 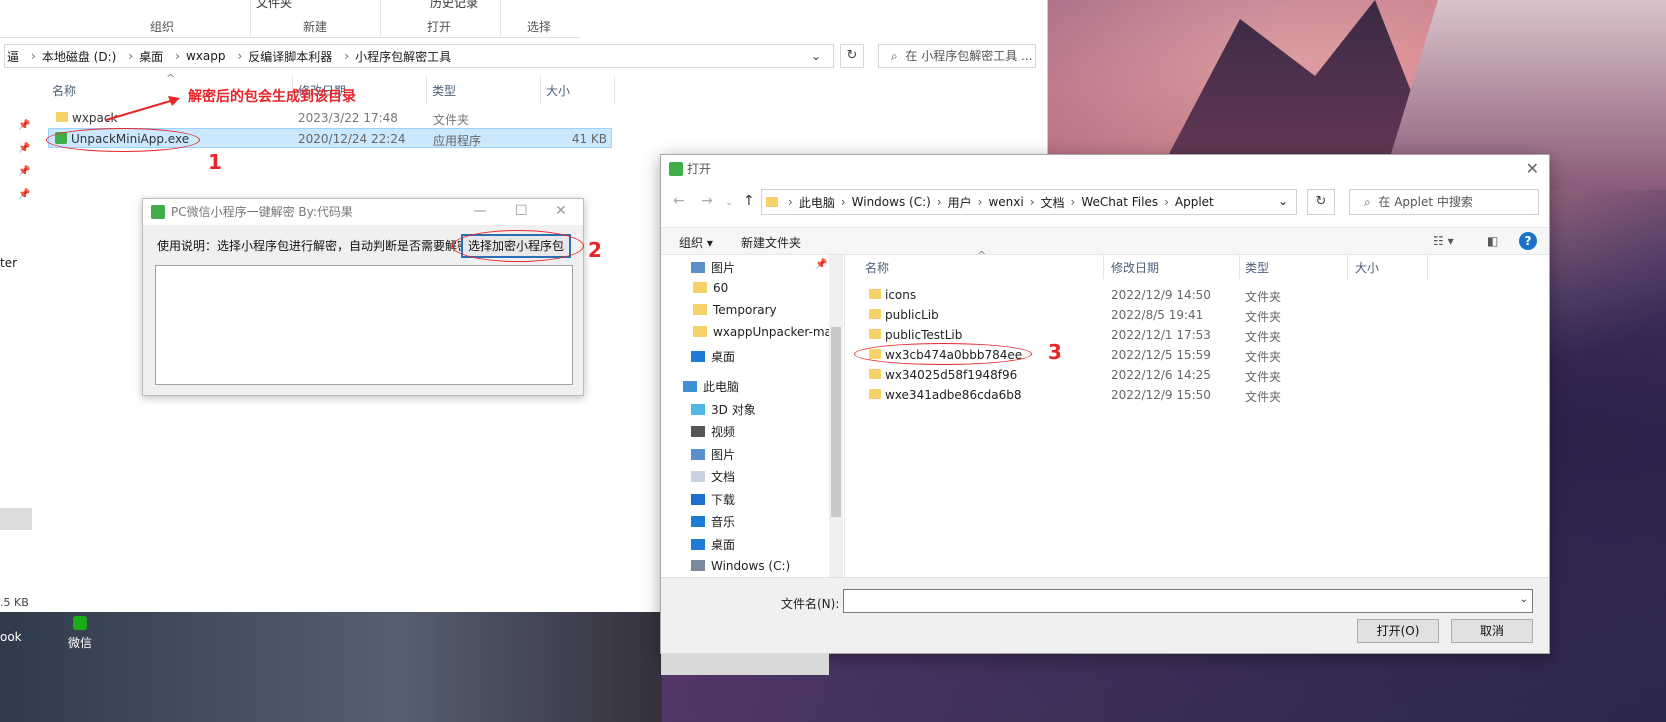 What do you see at coordinates (457, 141) in the screenshot?
I see `file-type: 应用程序` at bounding box center [457, 141].